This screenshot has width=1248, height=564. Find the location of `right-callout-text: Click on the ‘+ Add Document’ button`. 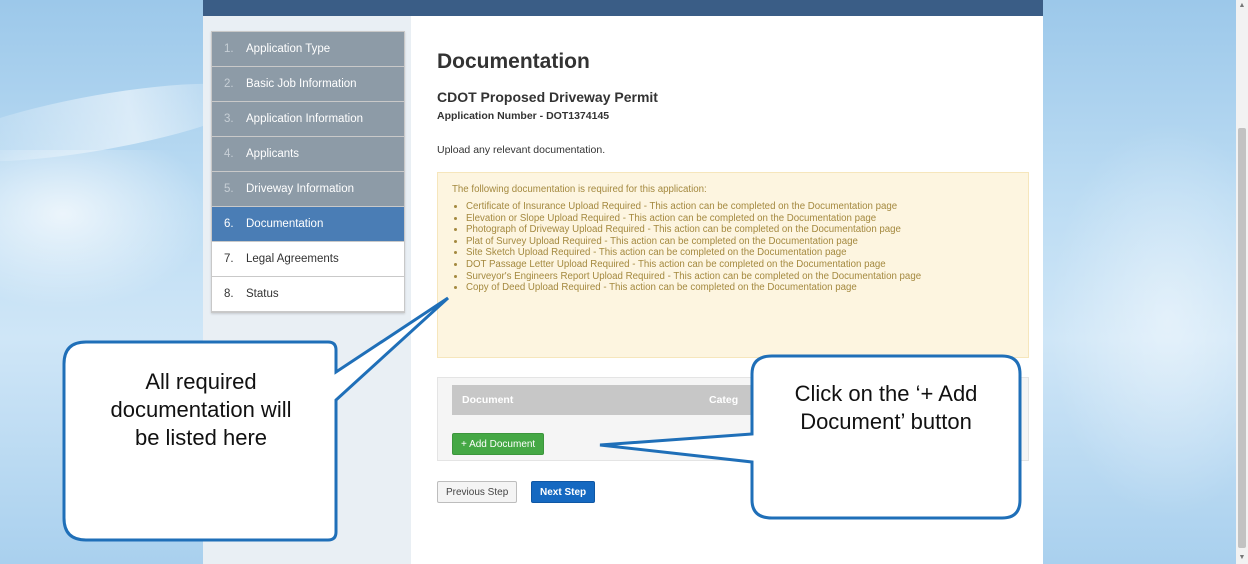

right-callout-text: Click on the ‘+ Add Document’ button is located at coordinates (886, 407).